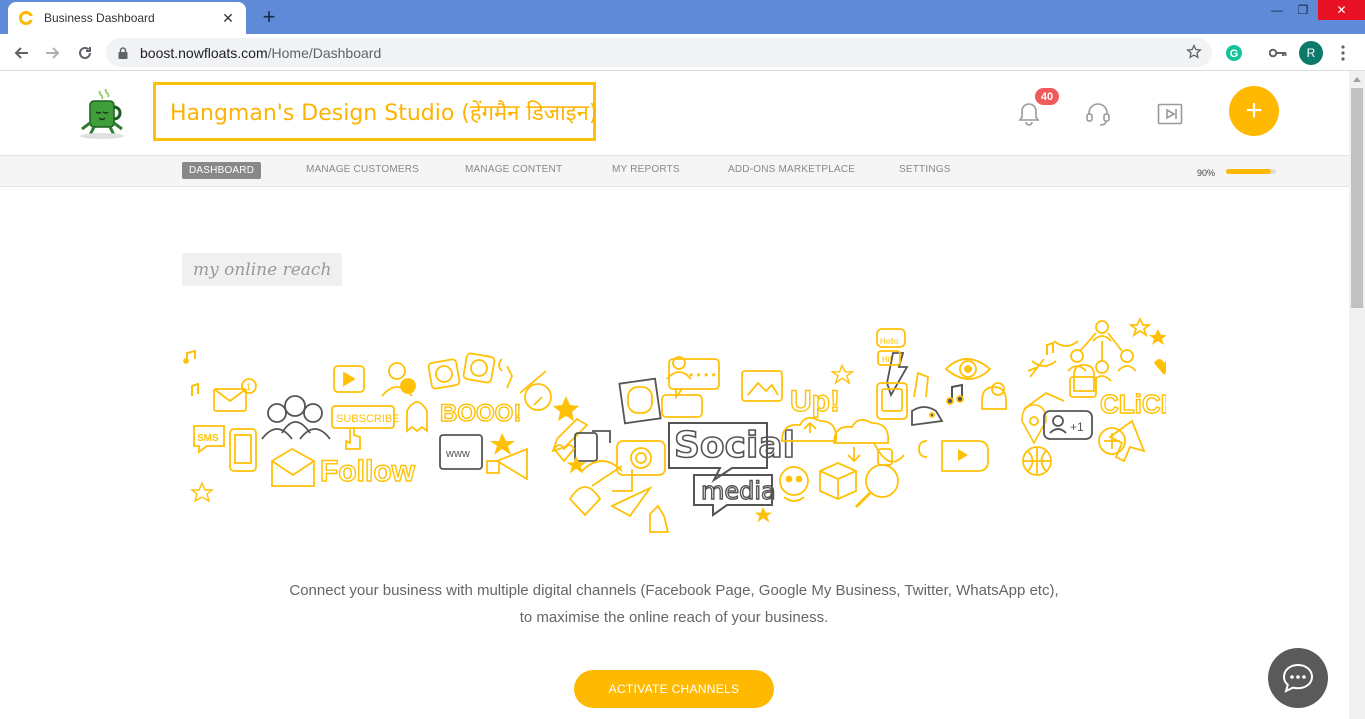 The width and height of the screenshot is (1365, 719). I want to click on url-path: /Home/Dashboard, so click(324, 52).